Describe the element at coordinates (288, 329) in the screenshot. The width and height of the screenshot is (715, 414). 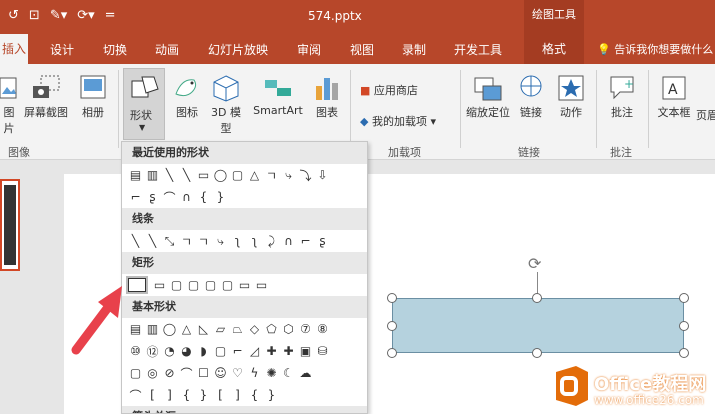
I see `shape-option: ⬡` at that location.